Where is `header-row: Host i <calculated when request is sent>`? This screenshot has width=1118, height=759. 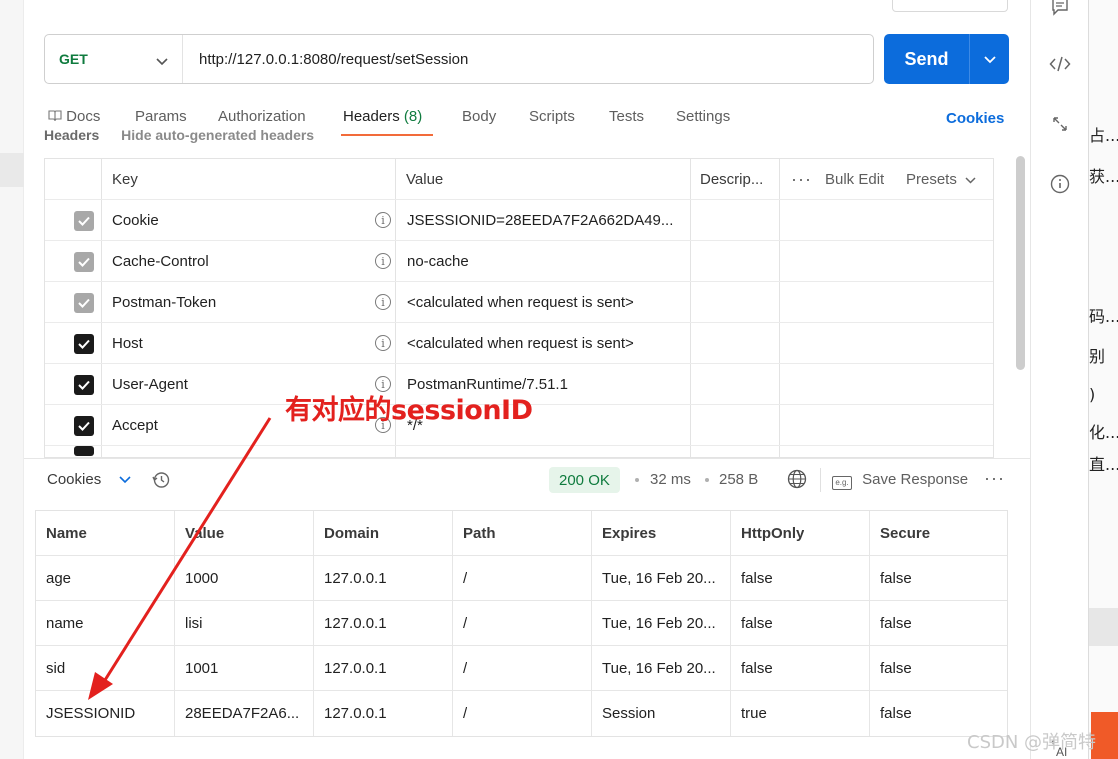
header-row: Host i <calculated when request is sent> is located at coordinates (519, 343).